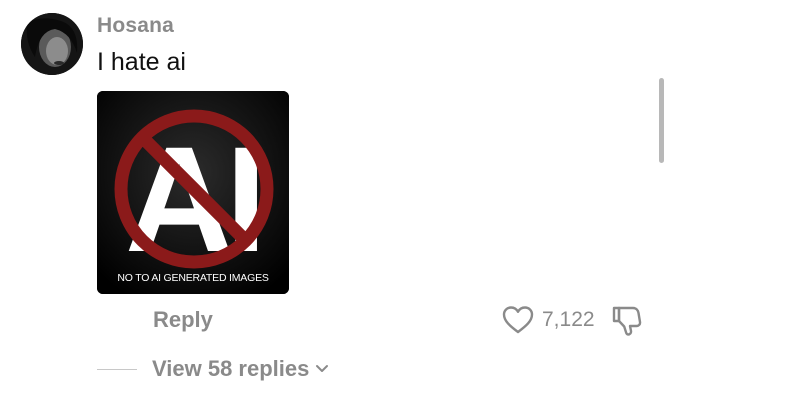  I want to click on avatar, so click(52, 44).